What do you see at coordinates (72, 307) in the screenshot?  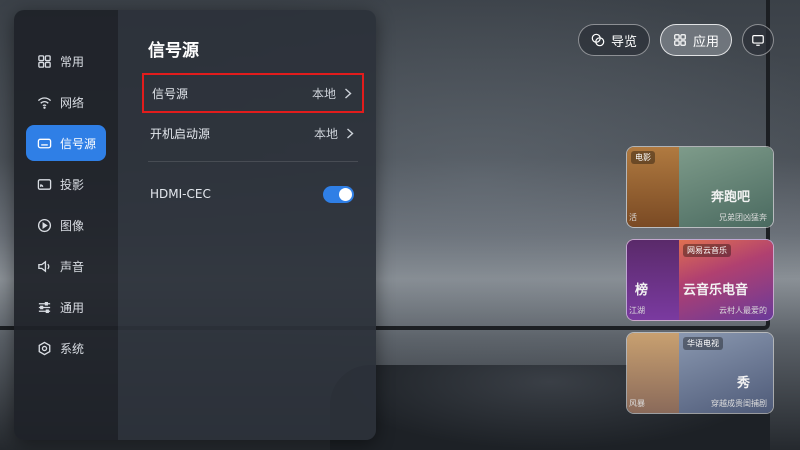 I see `sidebar-item-label: 通用` at bounding box center [72, 307].